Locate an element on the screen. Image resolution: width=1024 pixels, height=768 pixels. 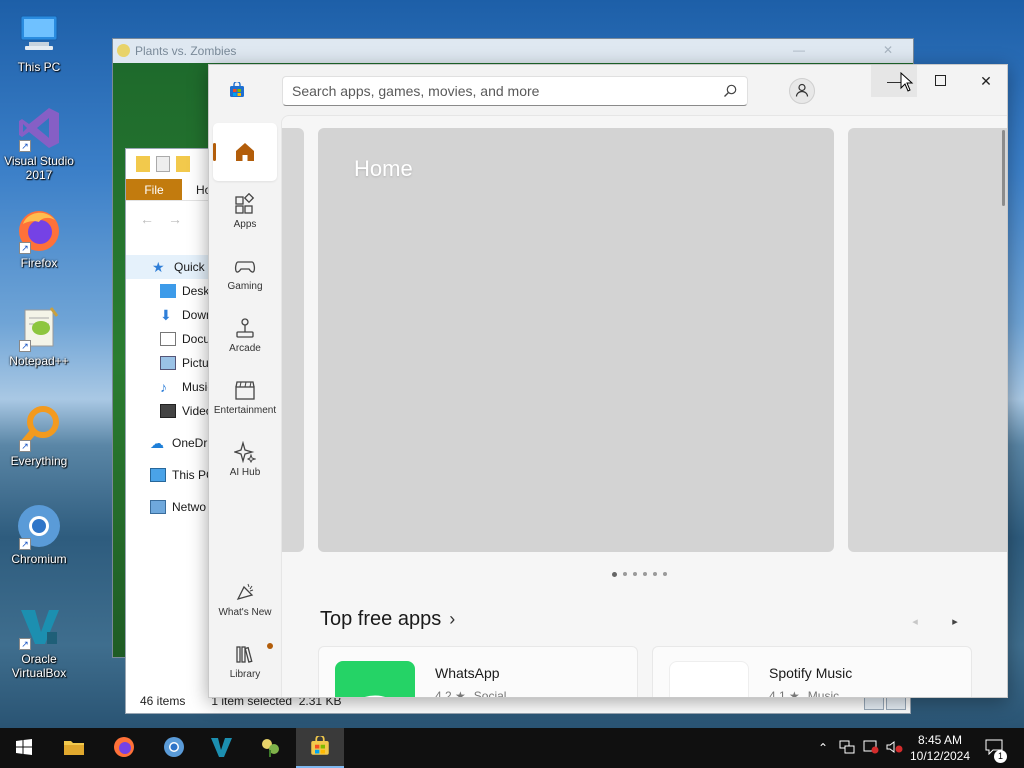
joystick-icon is located at coordinates (245, 328).